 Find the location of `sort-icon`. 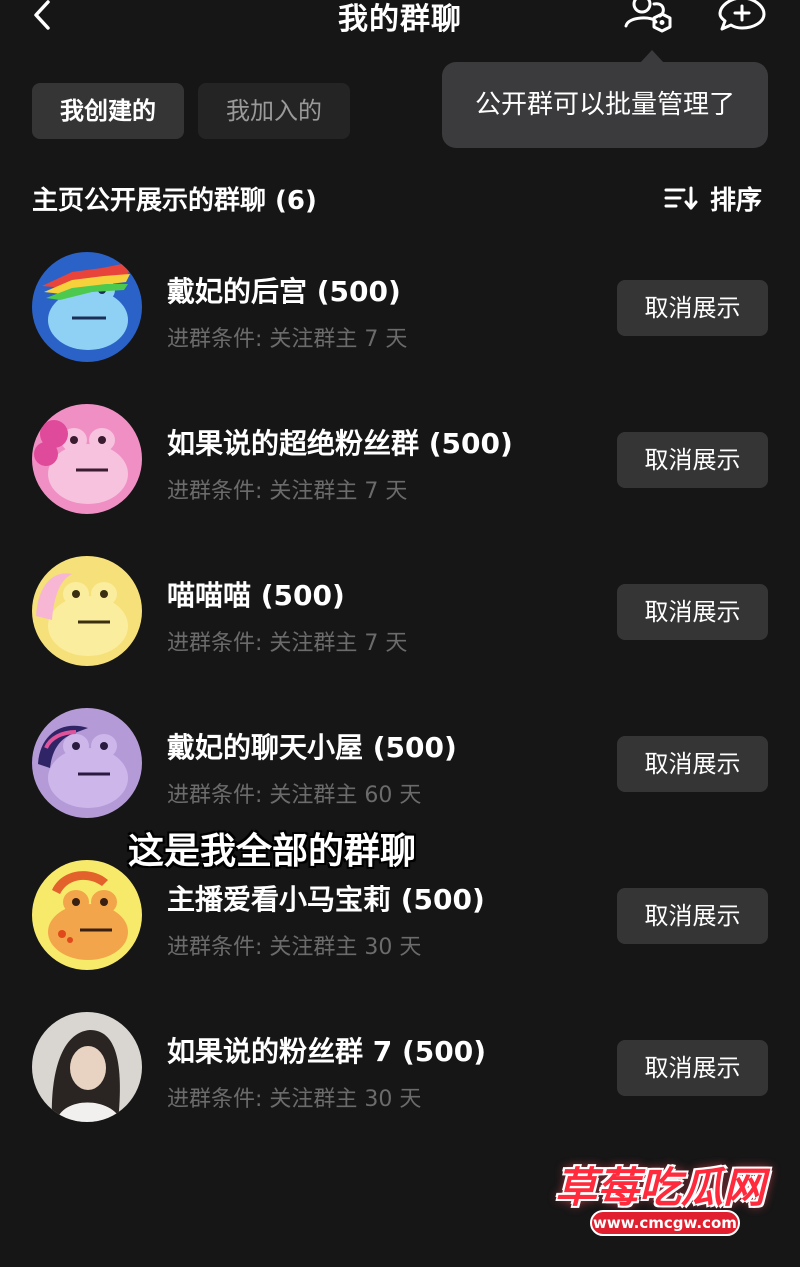

sort-icon is located at coordinates (681, 198).